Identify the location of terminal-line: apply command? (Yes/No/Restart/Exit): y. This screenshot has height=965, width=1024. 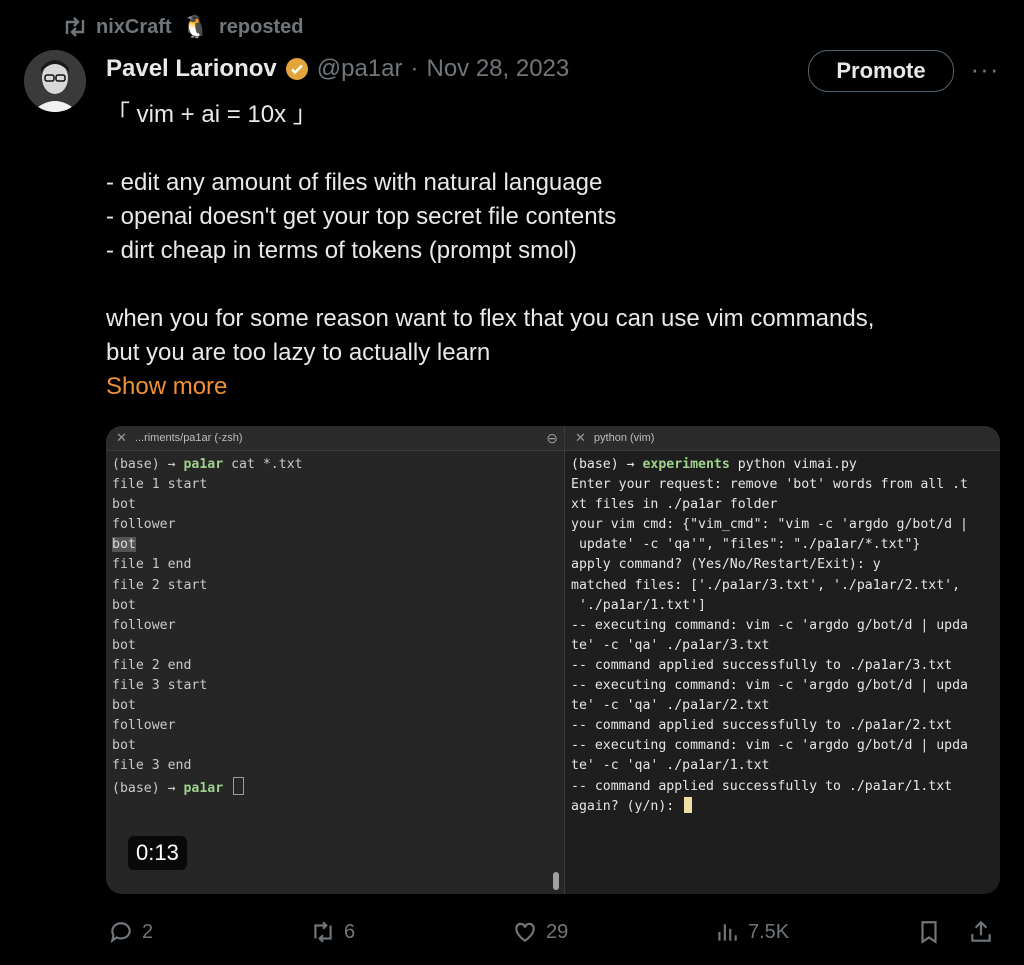
(726, 565).